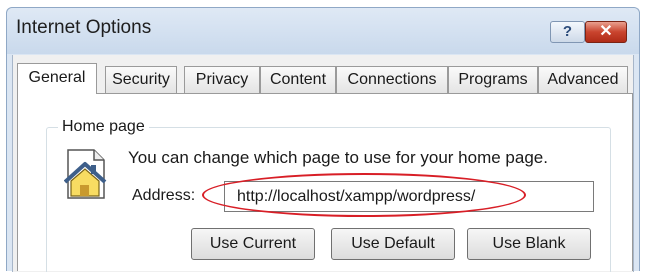 This screenshot has width=646, height=272. I want to click on tab-privacy: Privacy, so click(222, 79).